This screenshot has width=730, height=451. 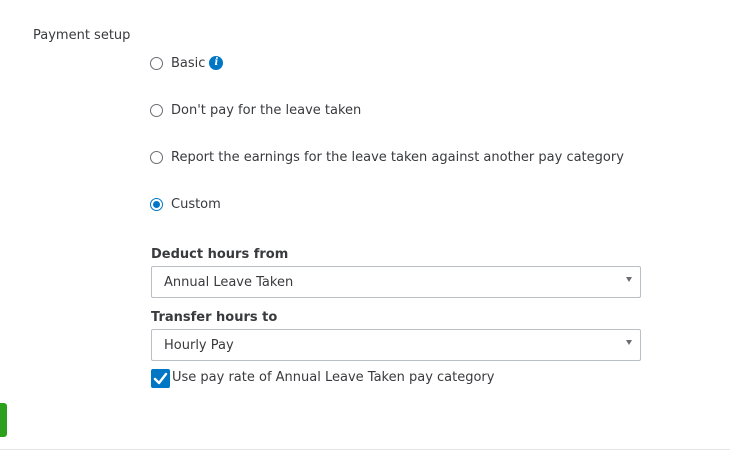 I want to click on use-pay-rate-checkbox, so click(x=160, y=378).